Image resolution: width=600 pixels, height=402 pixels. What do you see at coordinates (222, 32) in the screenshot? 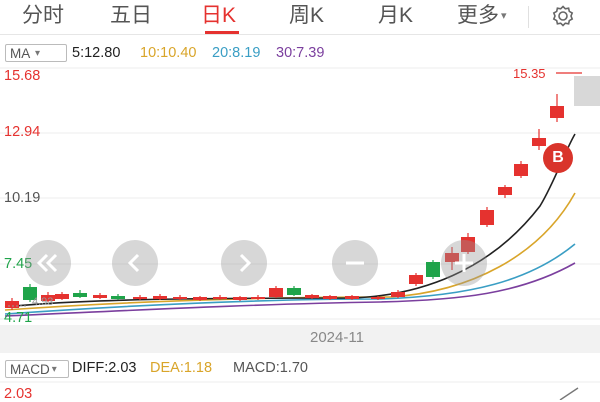
I see `active-tab-underline` at bounding box center [222, 32].